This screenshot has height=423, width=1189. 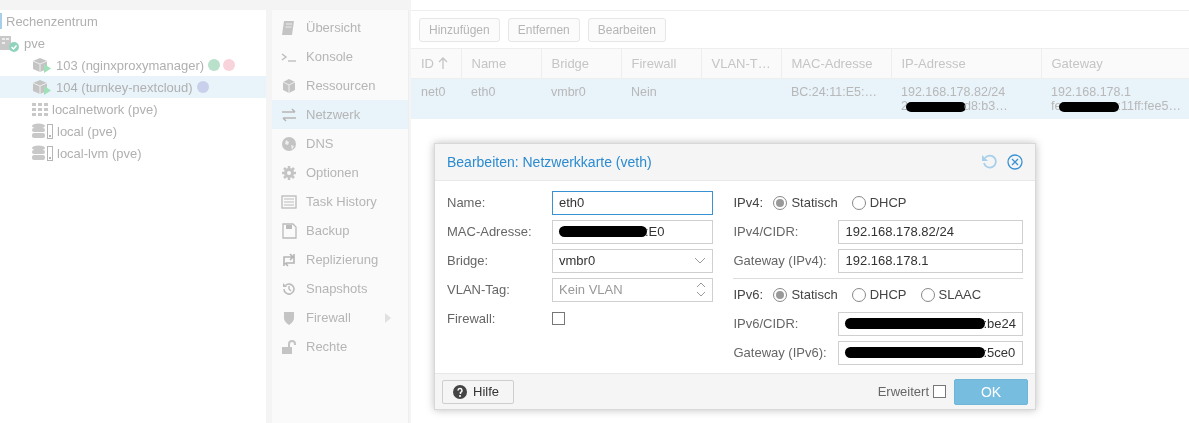 I want to click on field-label: Gateway (IPv6):, so click(x=780, y=352).